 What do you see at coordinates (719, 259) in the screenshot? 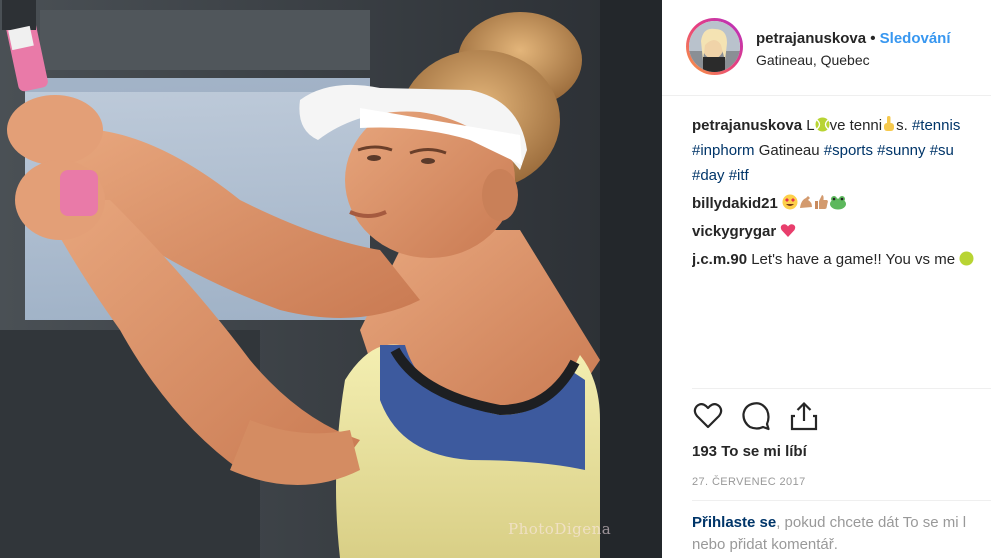
I see `comment-username-link: j.c.m.90` at bounding box center [719, 259].